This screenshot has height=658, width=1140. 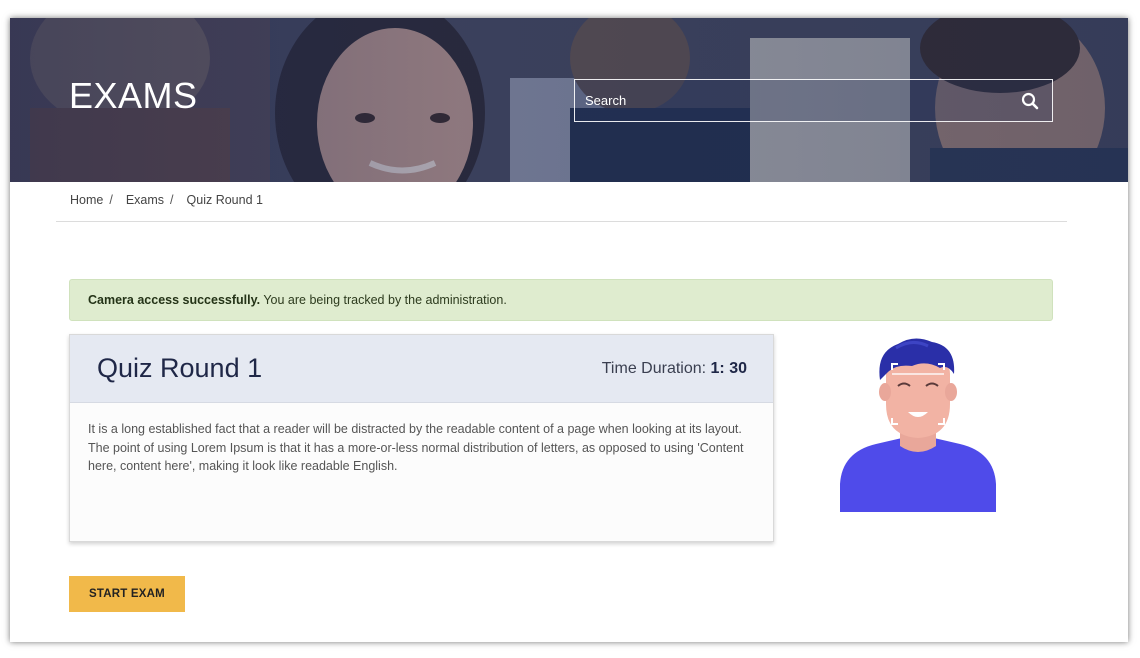 I want to click on quiz-title: Quiz Round 1, so click(x=180, y=368).